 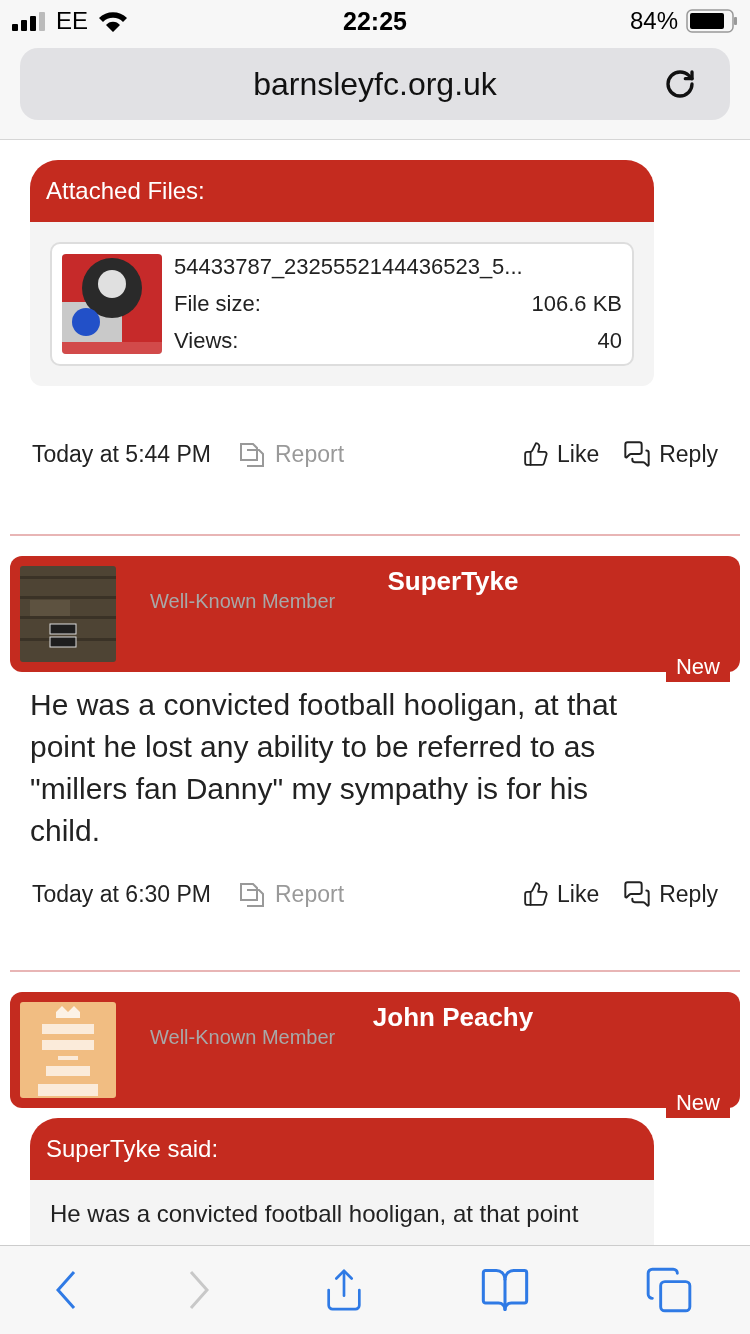 What do you see at coordinates (29, 21) in the screenshot?
I see `signal-icon` at bounding box center [29, 21].